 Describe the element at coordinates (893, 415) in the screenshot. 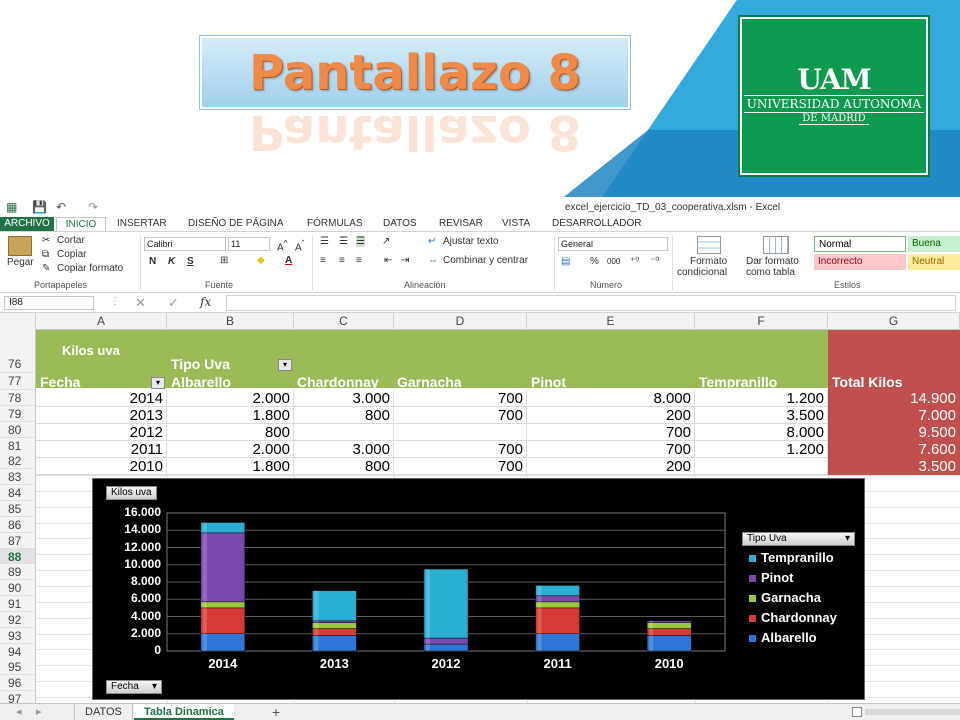

I see `pivot-total-cell: 7.000` at that location.